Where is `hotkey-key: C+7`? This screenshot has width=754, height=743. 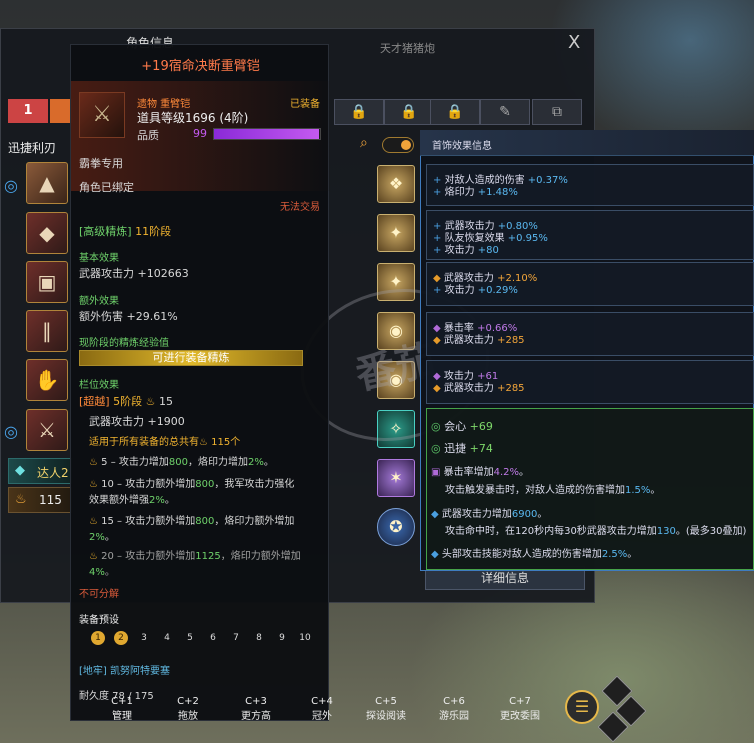
hotkey-key: C+7 is located at coordinates (520, 701).